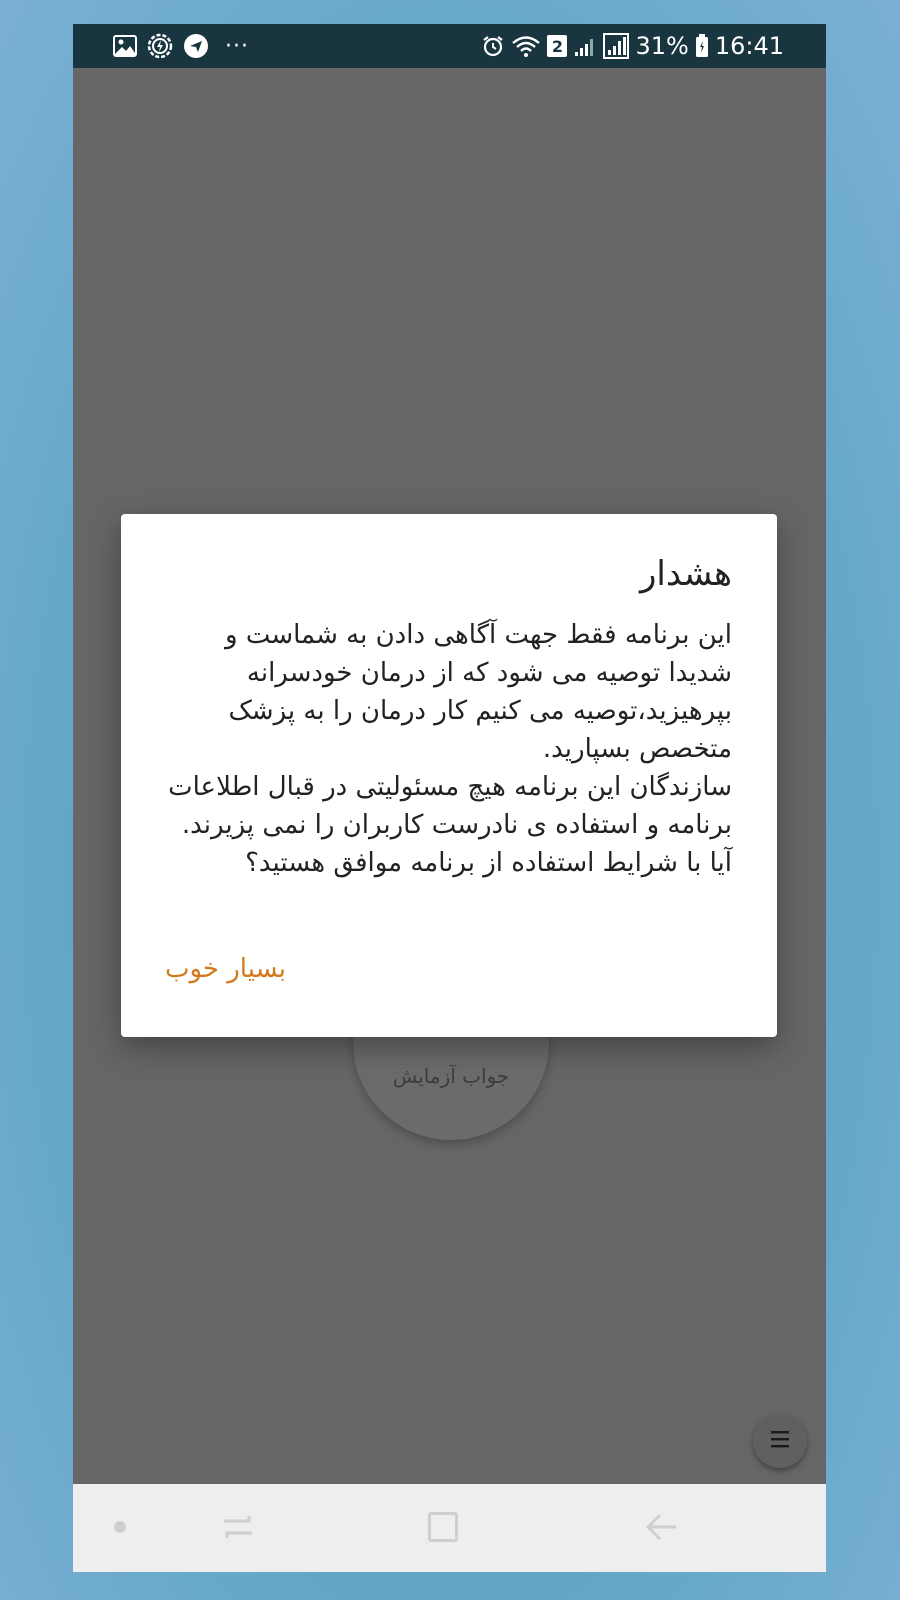 This screenshot has height=1600, width=900. Describe the element at coordinates (443, 1527) in the screenshot. I see `home-icon` at that location.